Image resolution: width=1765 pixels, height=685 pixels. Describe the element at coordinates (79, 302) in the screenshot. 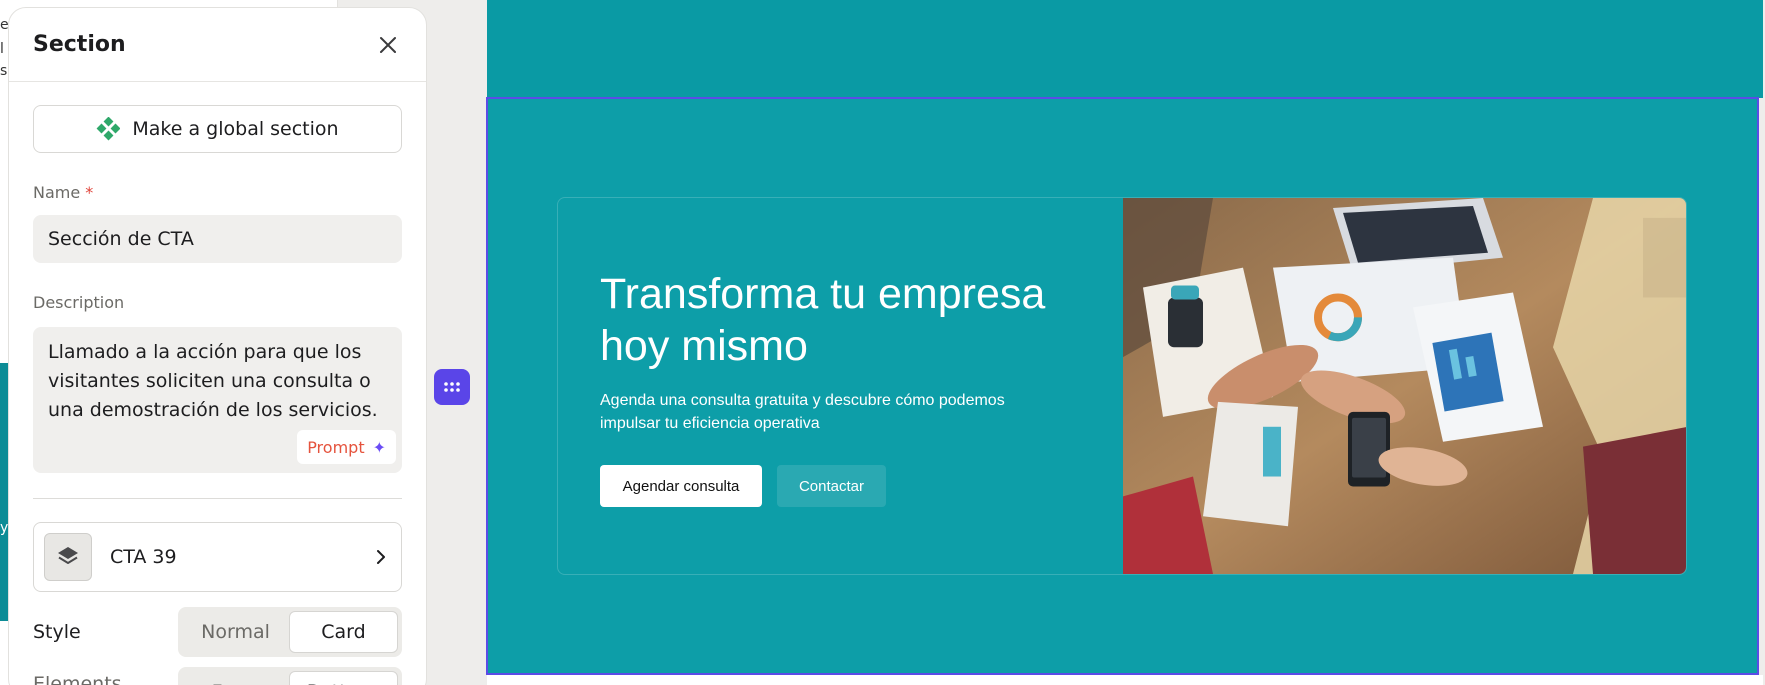

I see `description-label: Description` at that location.